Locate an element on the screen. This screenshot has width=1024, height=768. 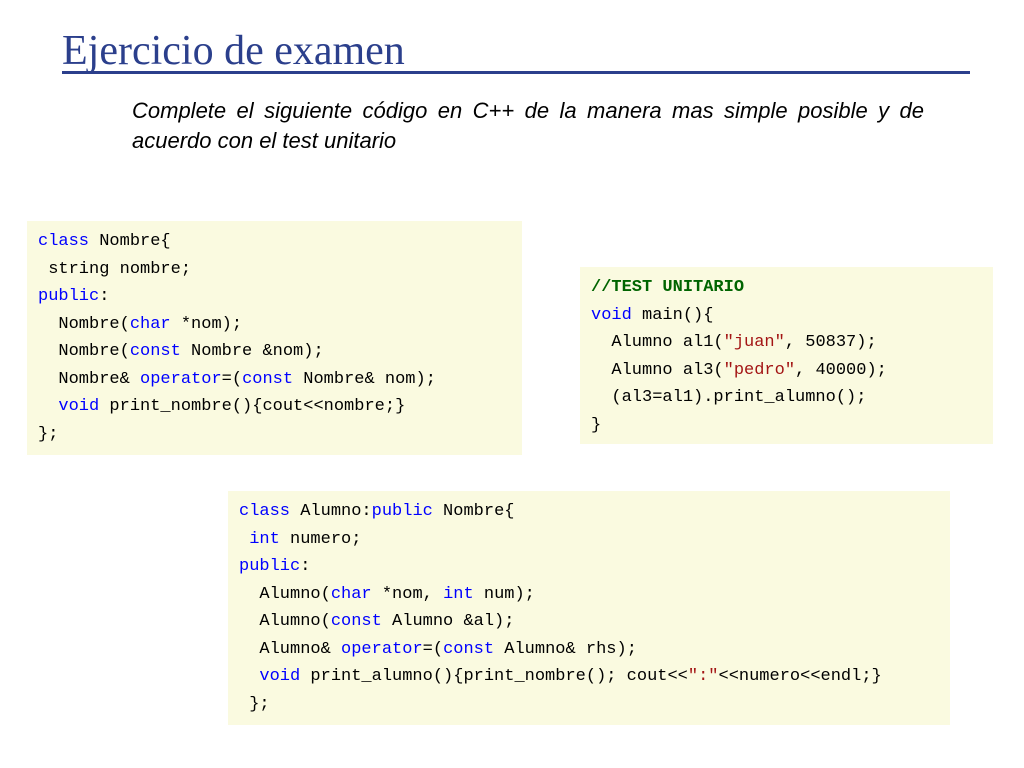
code-text: *nom, is located at coordinates (407, 594).